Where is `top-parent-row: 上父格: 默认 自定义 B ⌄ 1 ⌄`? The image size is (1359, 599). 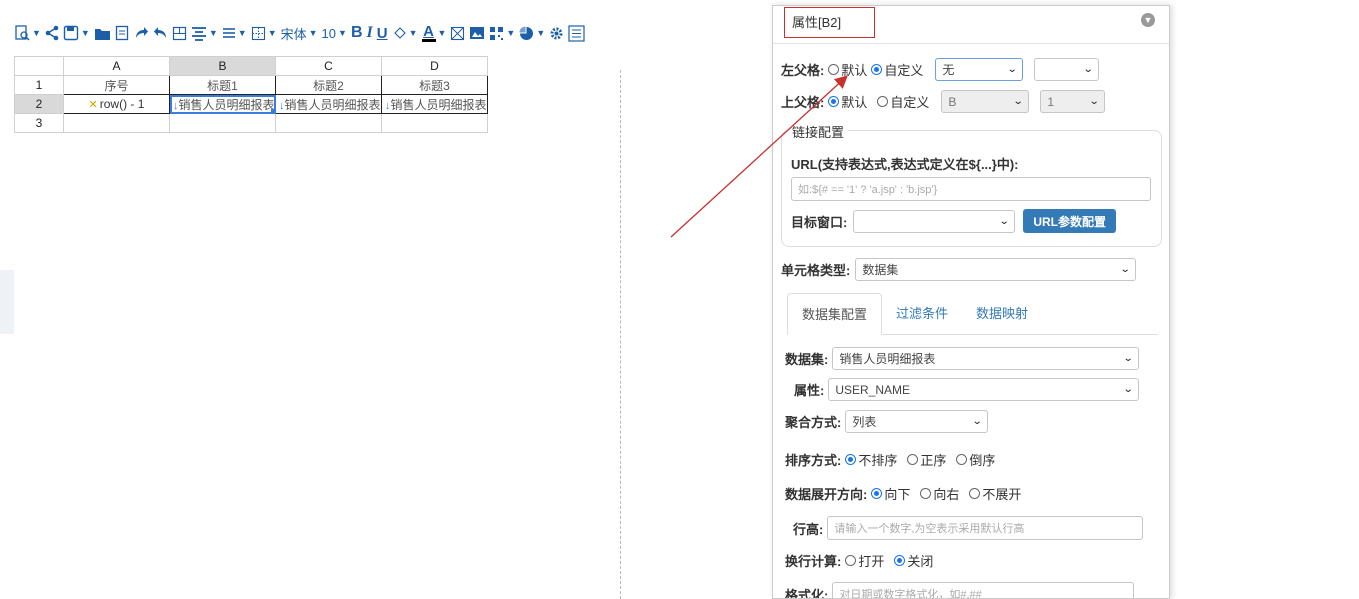 top-parent-row: 上父格: 默认 自定义 B ⌄ 1 ⌄ is located at coordinates (943, 101).